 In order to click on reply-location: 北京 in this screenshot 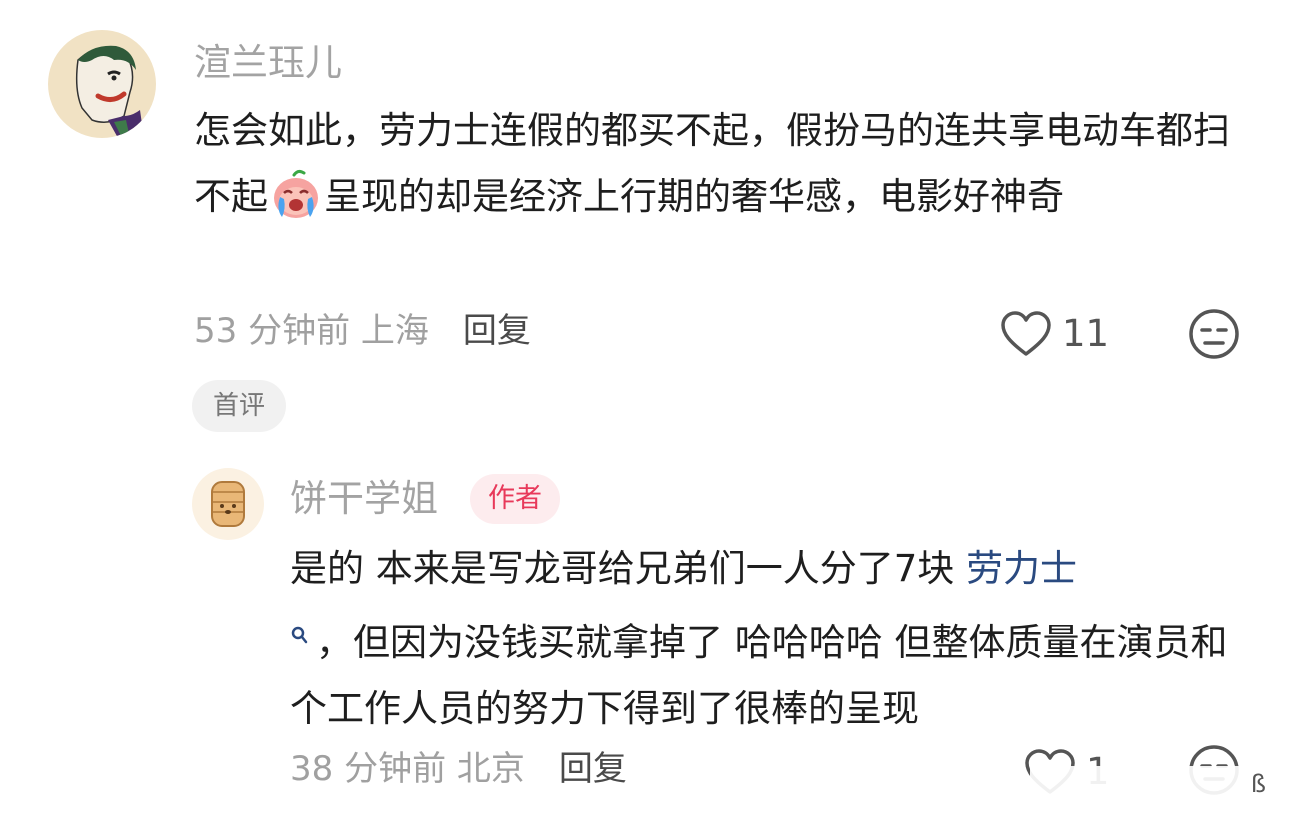, I will do `click(490, 769)`.